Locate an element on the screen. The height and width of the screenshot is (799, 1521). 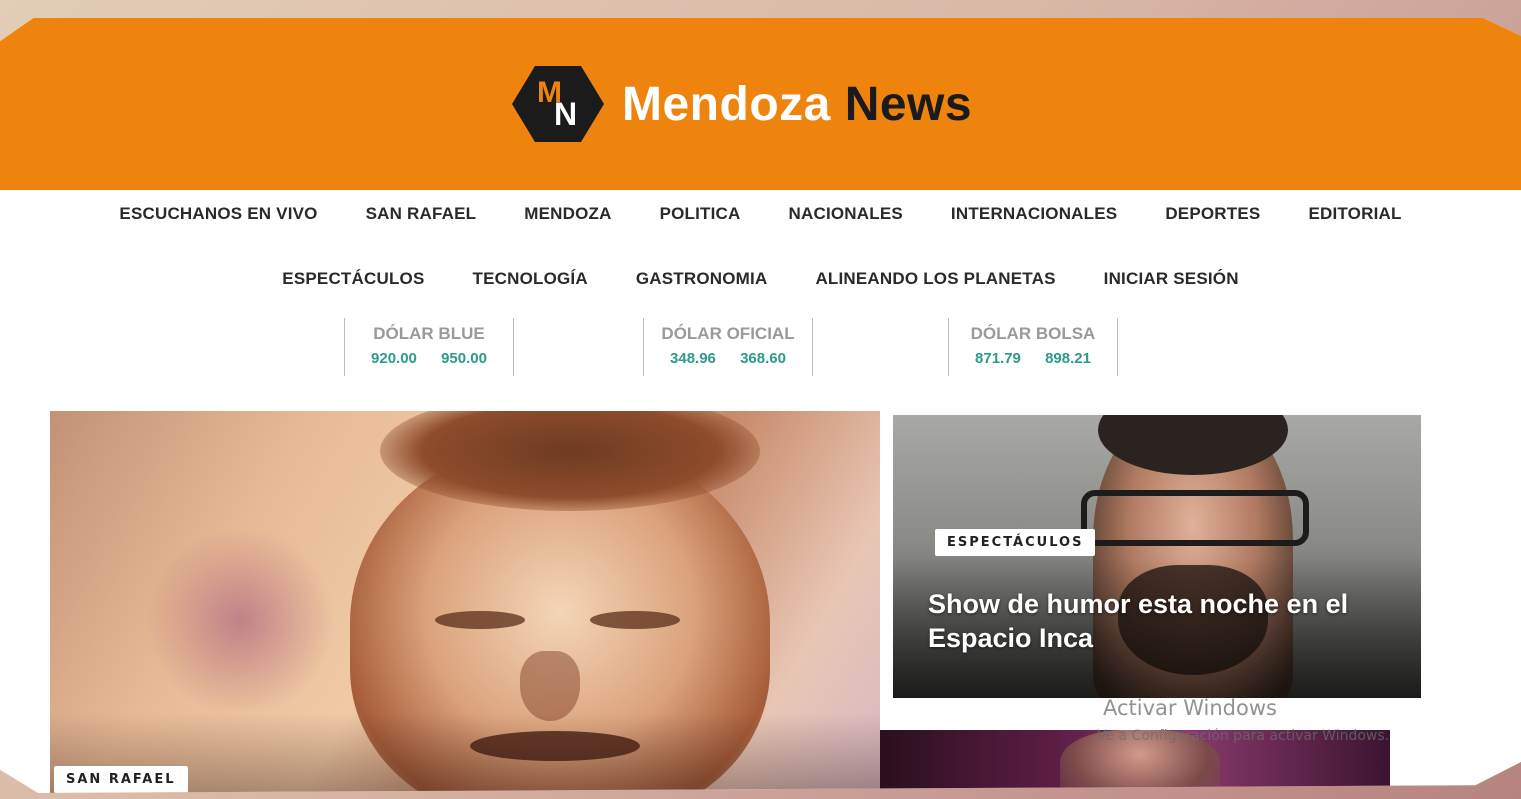
site-name-part1: Mendoza is located at coordinates (726, 104).